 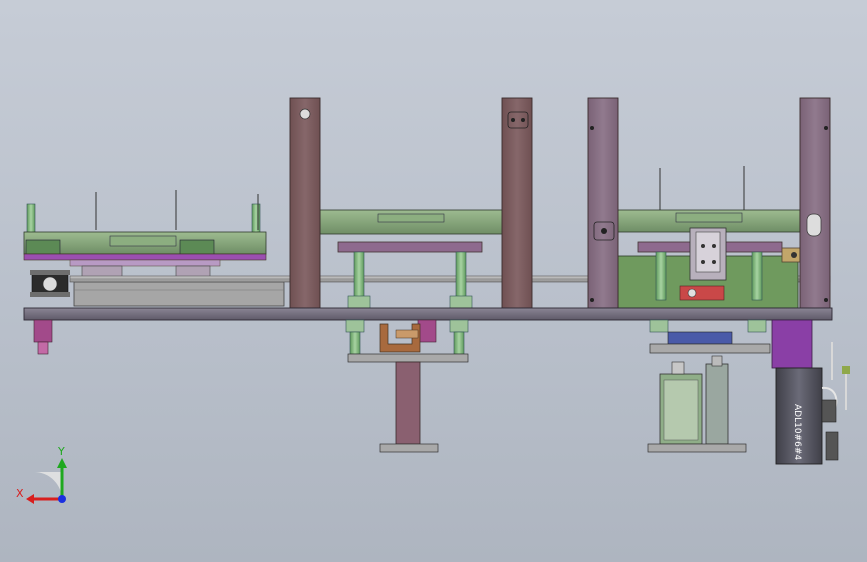 What do you see at coordinates (50, 283) in the screenshot?
I see `timing-pulley` at bounding box center [50, 283].